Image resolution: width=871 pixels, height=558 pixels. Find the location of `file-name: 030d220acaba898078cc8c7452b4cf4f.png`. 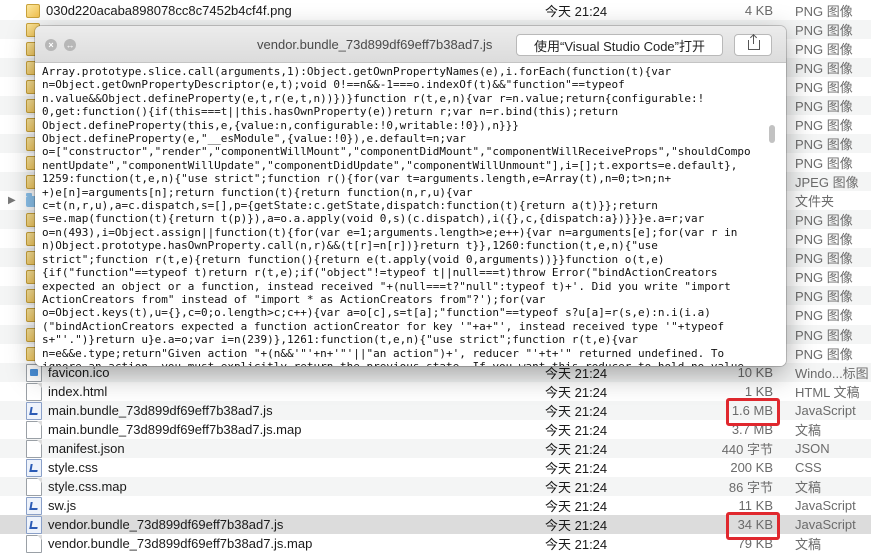

file-name: 030d220acaba898078cc8c7452b4cf4f.png is located at coordinates (169, 10).